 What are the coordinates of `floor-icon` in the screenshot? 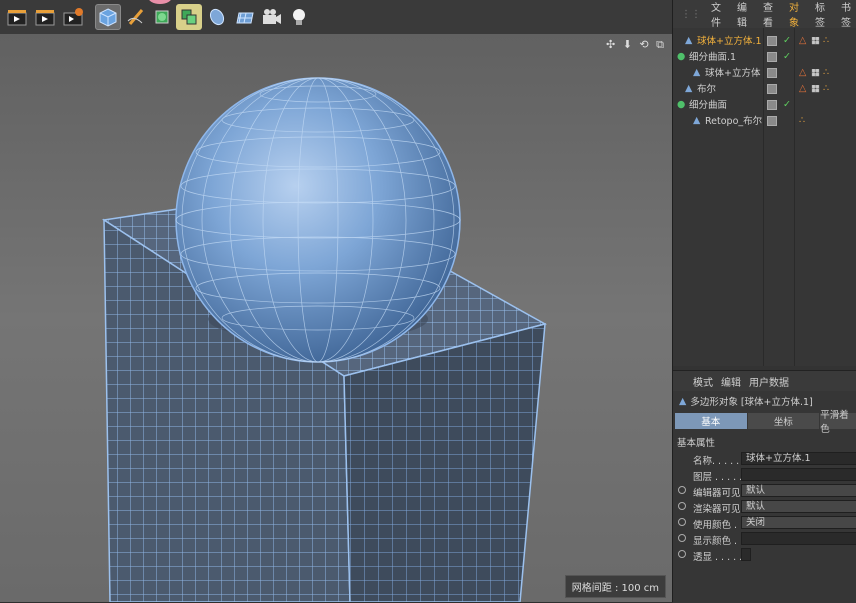 It's located at (244, 17).